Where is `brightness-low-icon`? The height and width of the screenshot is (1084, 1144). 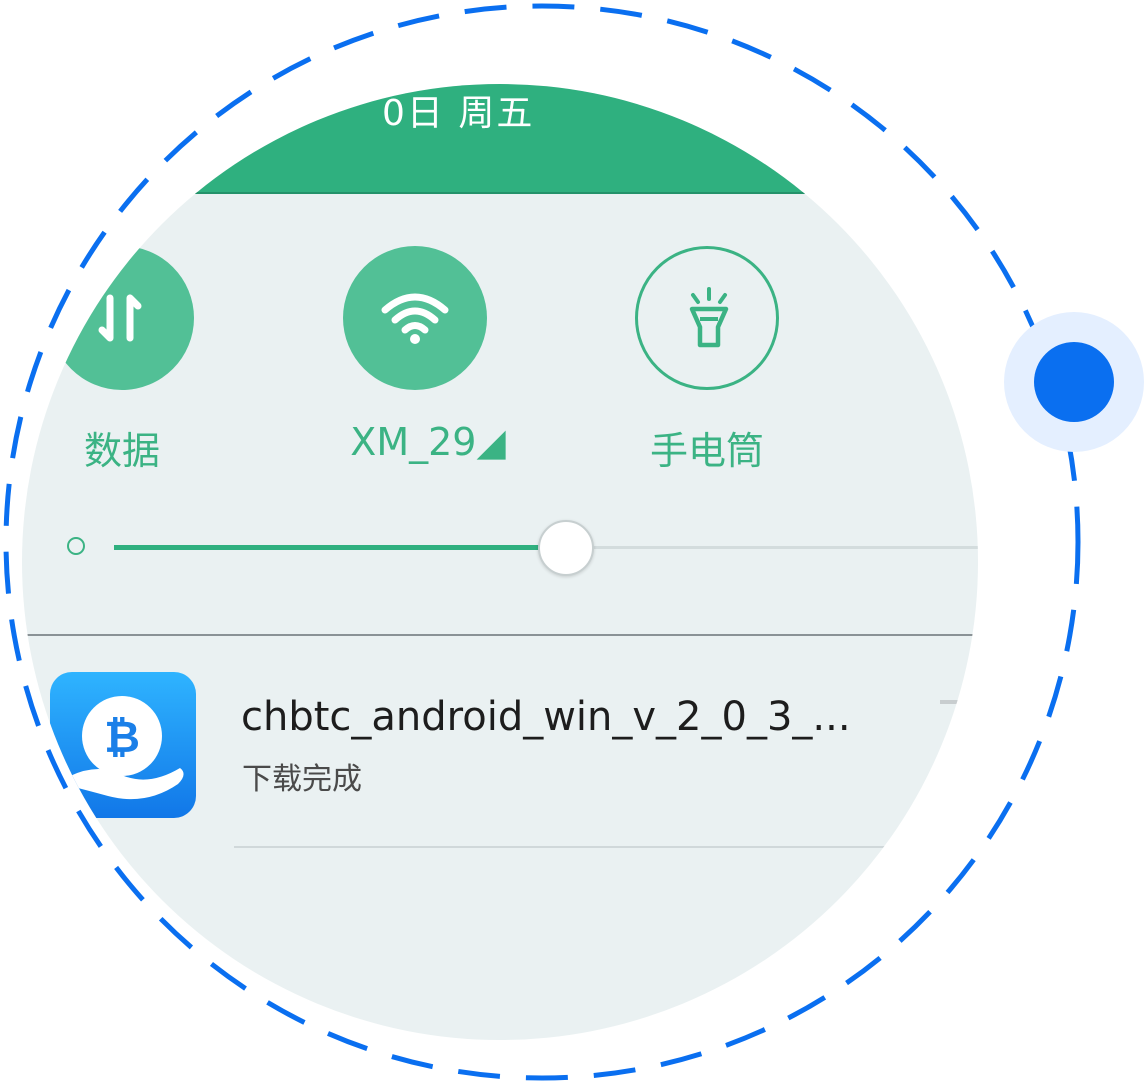 brightness-low-icon is located at coordinates (76, 546).